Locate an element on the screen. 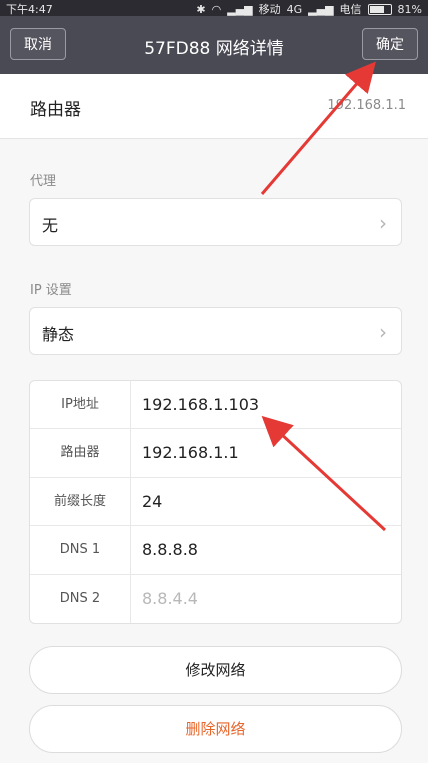 The width and height of the screenshot is (428, 763). battery-percent: 81% is located at coordinates (409, 9).